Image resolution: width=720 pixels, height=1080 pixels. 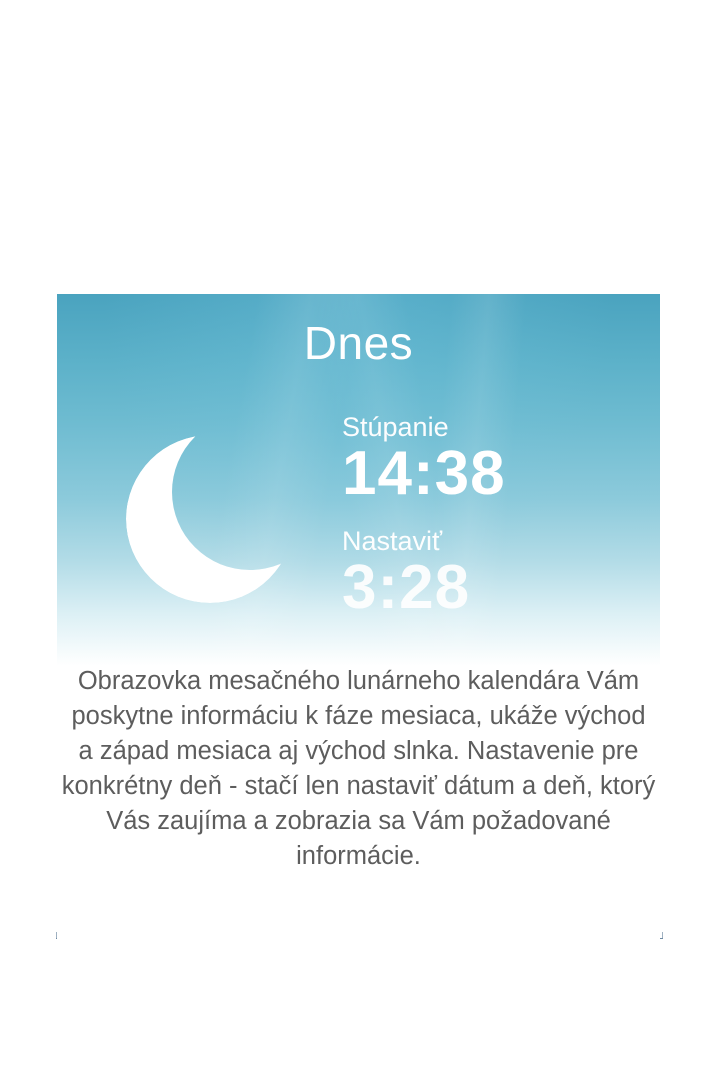 I want to click on moonrise-block: Stúpanie 14:38, so click(x=424, y=459).